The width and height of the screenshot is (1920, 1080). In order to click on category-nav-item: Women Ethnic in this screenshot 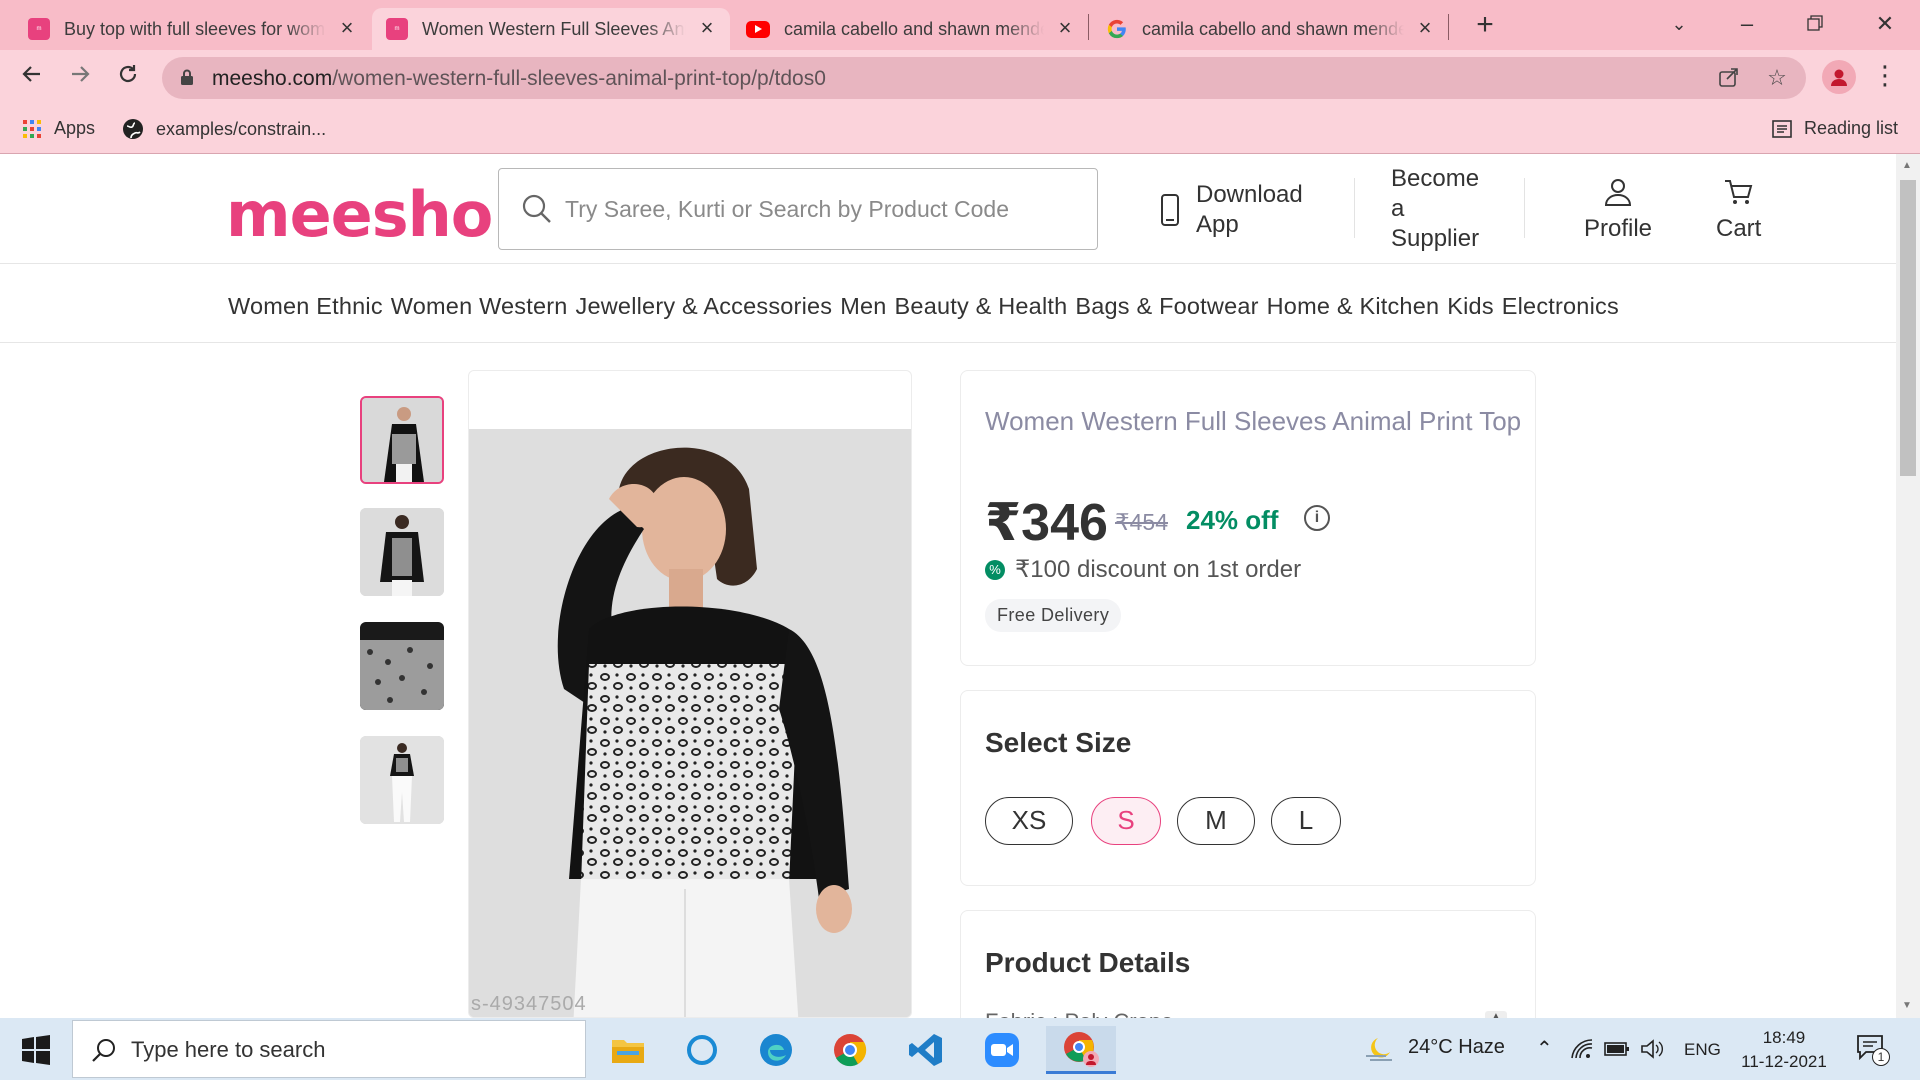, I will do `click(305, 306)`.